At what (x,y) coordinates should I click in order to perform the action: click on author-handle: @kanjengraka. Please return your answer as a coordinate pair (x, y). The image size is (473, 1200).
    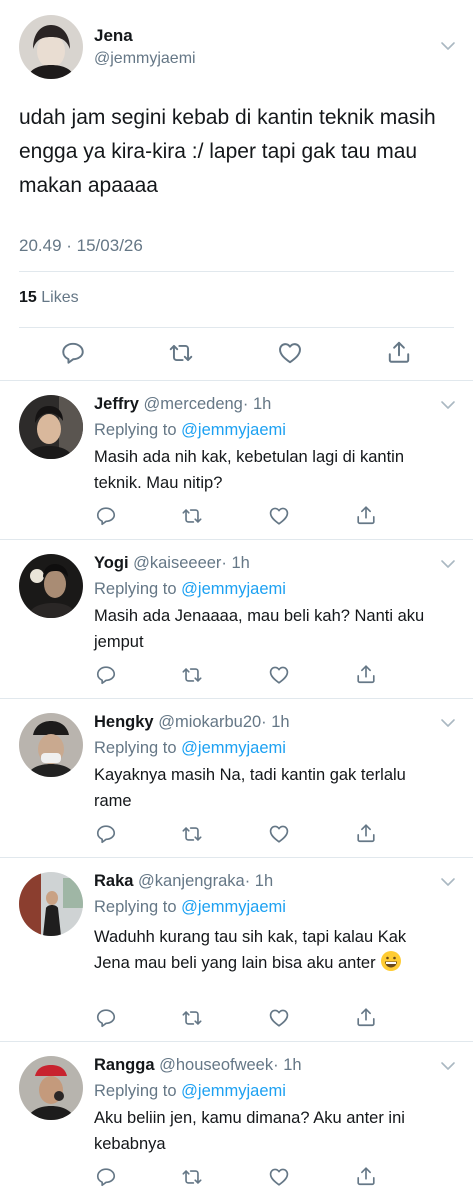
    Looking at the image, I should click on (191, 881).